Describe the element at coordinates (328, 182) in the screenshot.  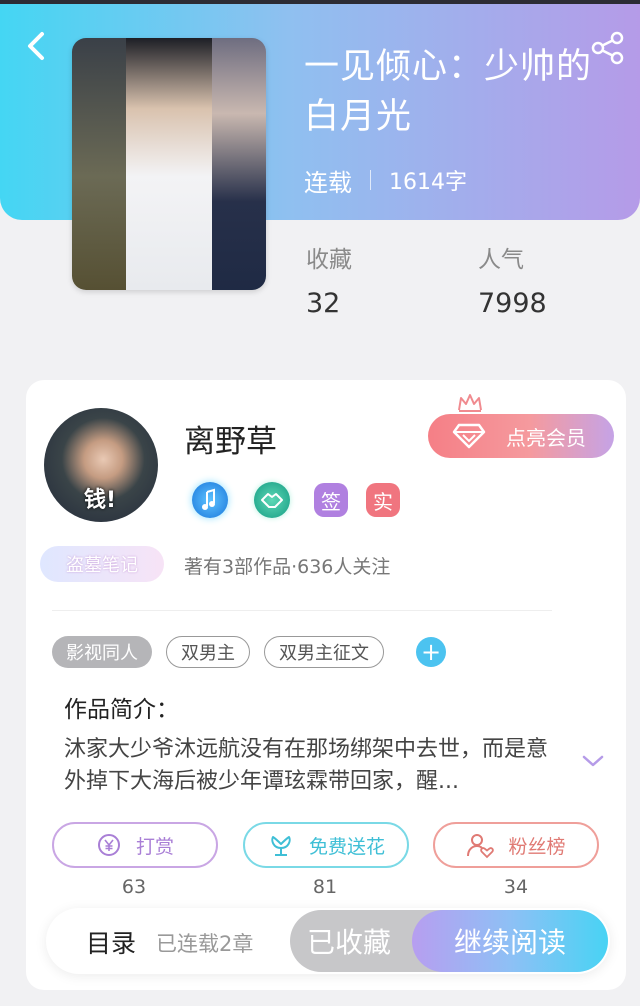
I see `serial-status: 连载` at that location.